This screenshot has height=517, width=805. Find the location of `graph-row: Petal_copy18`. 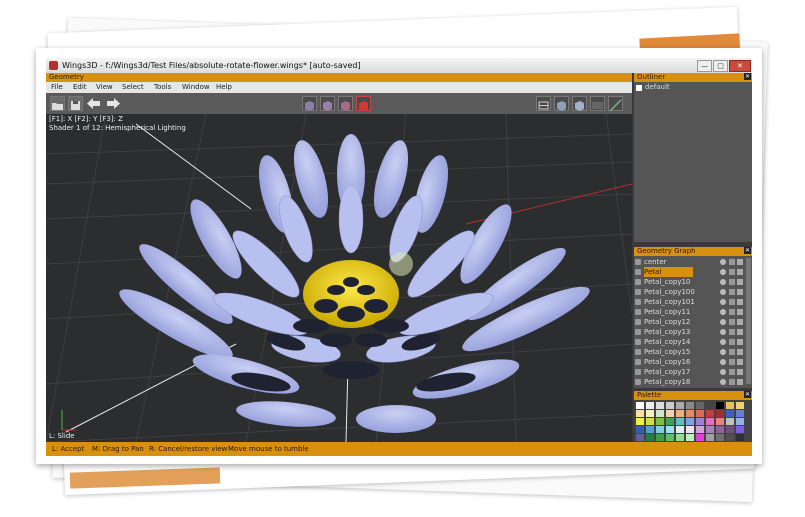

graph-row: Petal_copy18 is located at coordinates (689, 382).